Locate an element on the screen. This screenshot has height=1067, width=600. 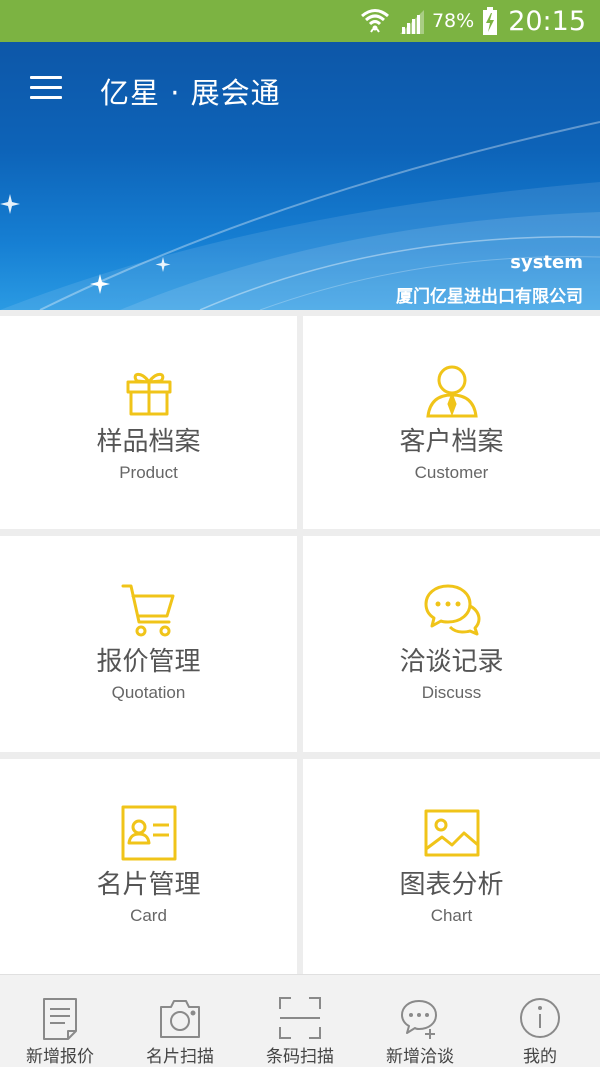
tile-label-en: Card is located at coordinates (148, 915).